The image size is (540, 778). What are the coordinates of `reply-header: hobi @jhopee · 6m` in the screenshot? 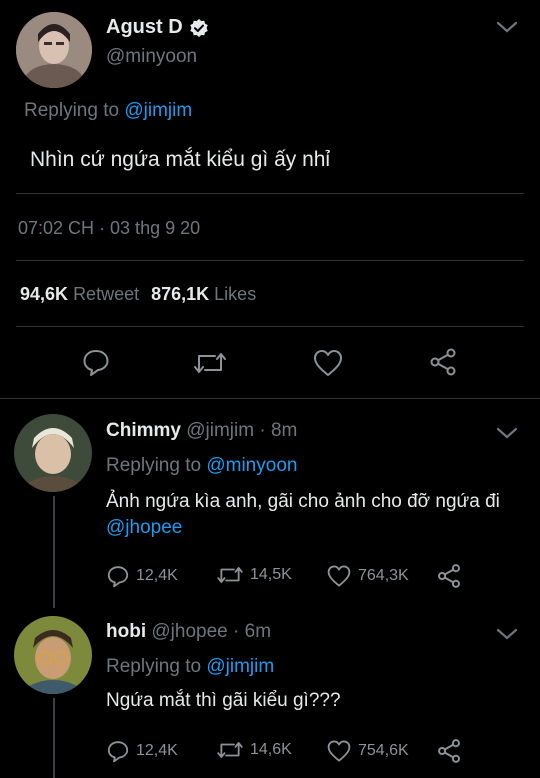 It's located at (188, 632).